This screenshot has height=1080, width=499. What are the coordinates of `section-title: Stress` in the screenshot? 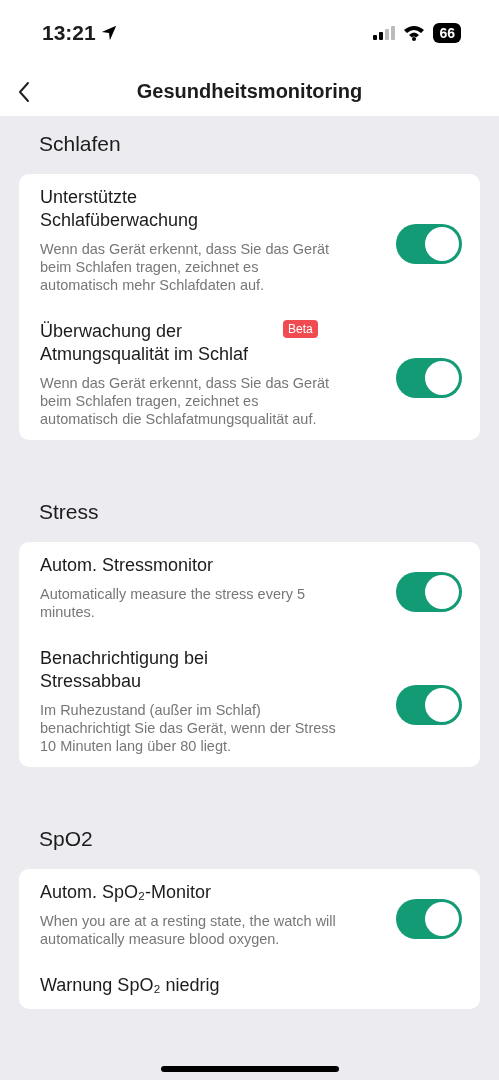 It's located at (69, 512).